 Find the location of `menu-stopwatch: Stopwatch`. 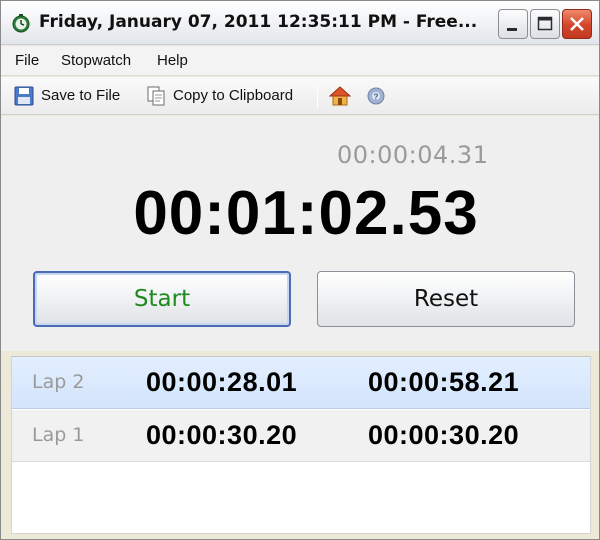

menu-stopwatch: Stopwatch is located at coordinates (96, 60).